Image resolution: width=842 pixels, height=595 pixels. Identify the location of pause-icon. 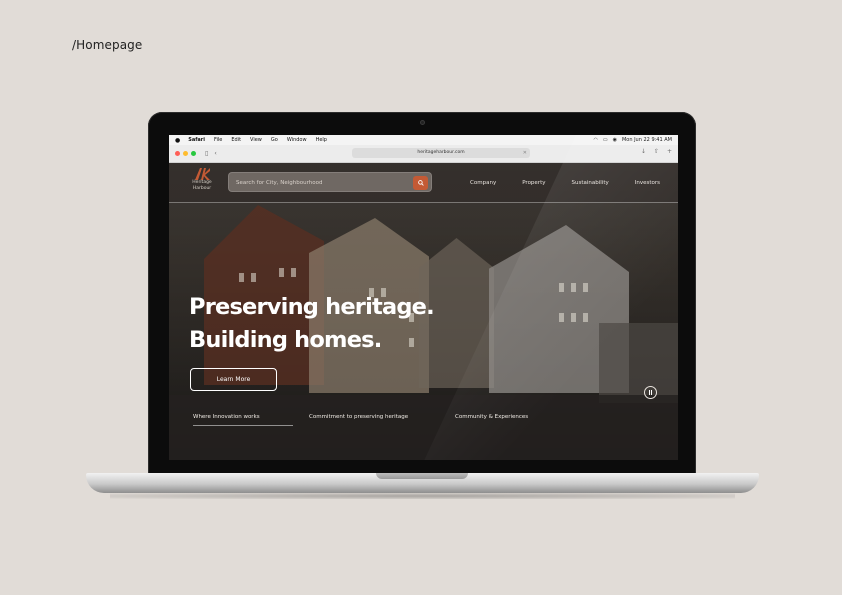
(649, 392).